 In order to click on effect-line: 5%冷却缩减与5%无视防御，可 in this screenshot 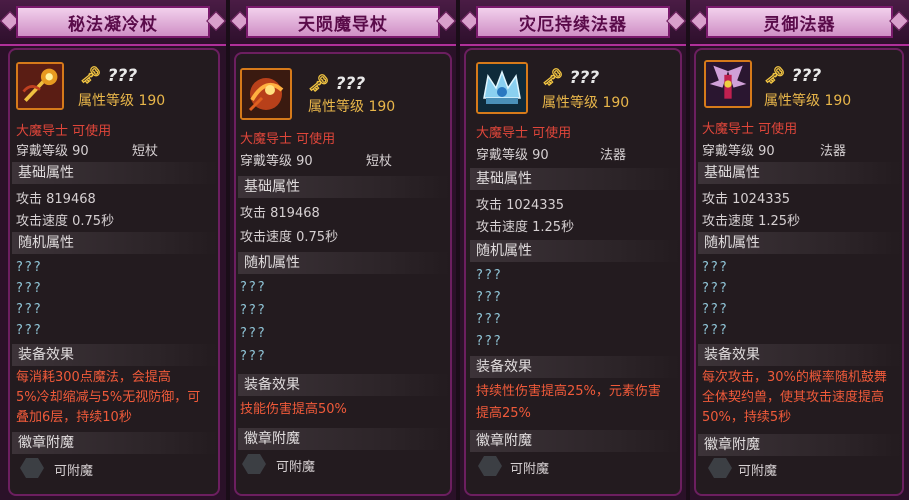, I will do `click(108, 397)`.